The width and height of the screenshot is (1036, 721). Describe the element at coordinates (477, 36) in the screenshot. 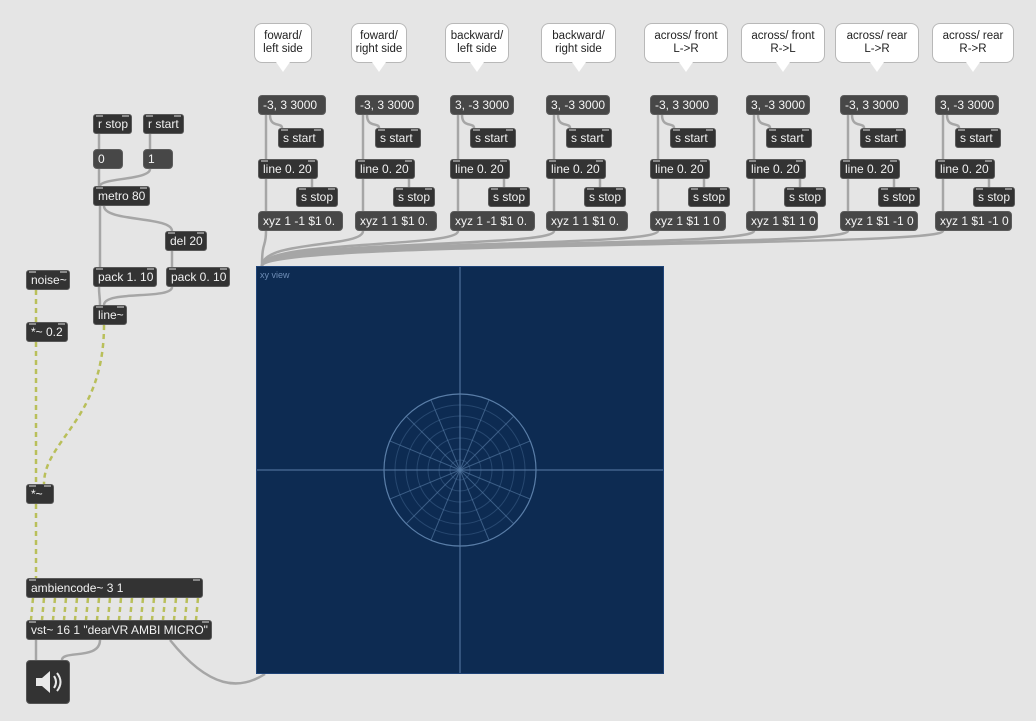

I see `comment-line-1: backward/` at that location.